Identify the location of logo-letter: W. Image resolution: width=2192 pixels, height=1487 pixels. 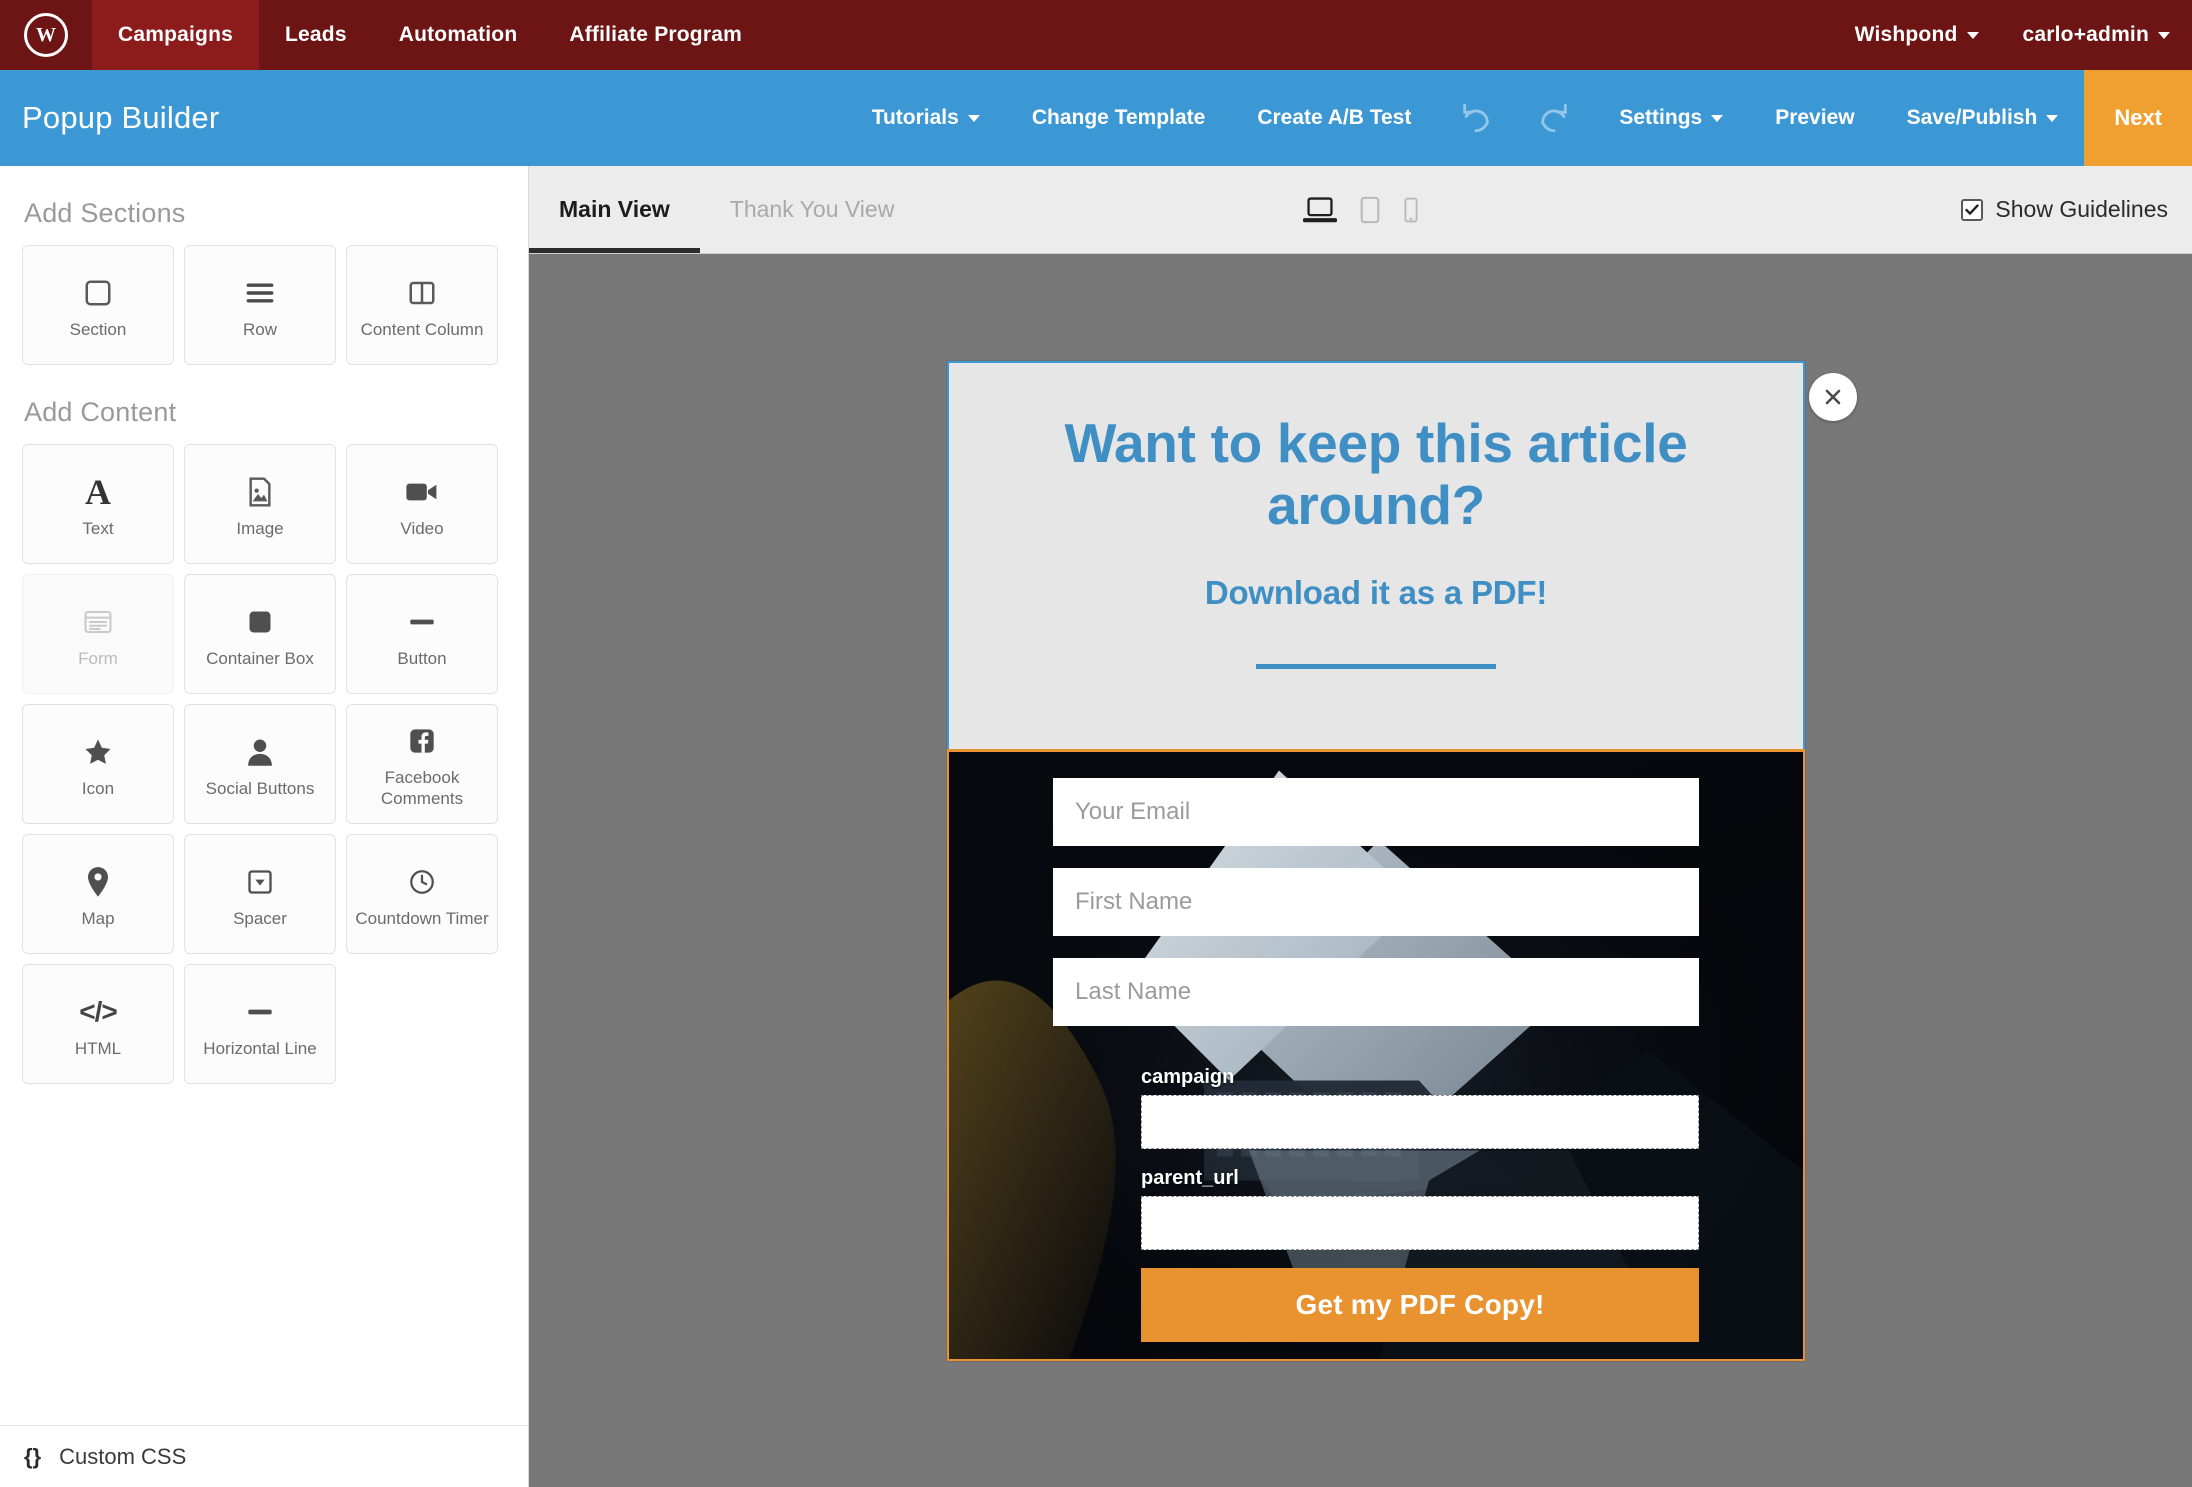
(46, 35).